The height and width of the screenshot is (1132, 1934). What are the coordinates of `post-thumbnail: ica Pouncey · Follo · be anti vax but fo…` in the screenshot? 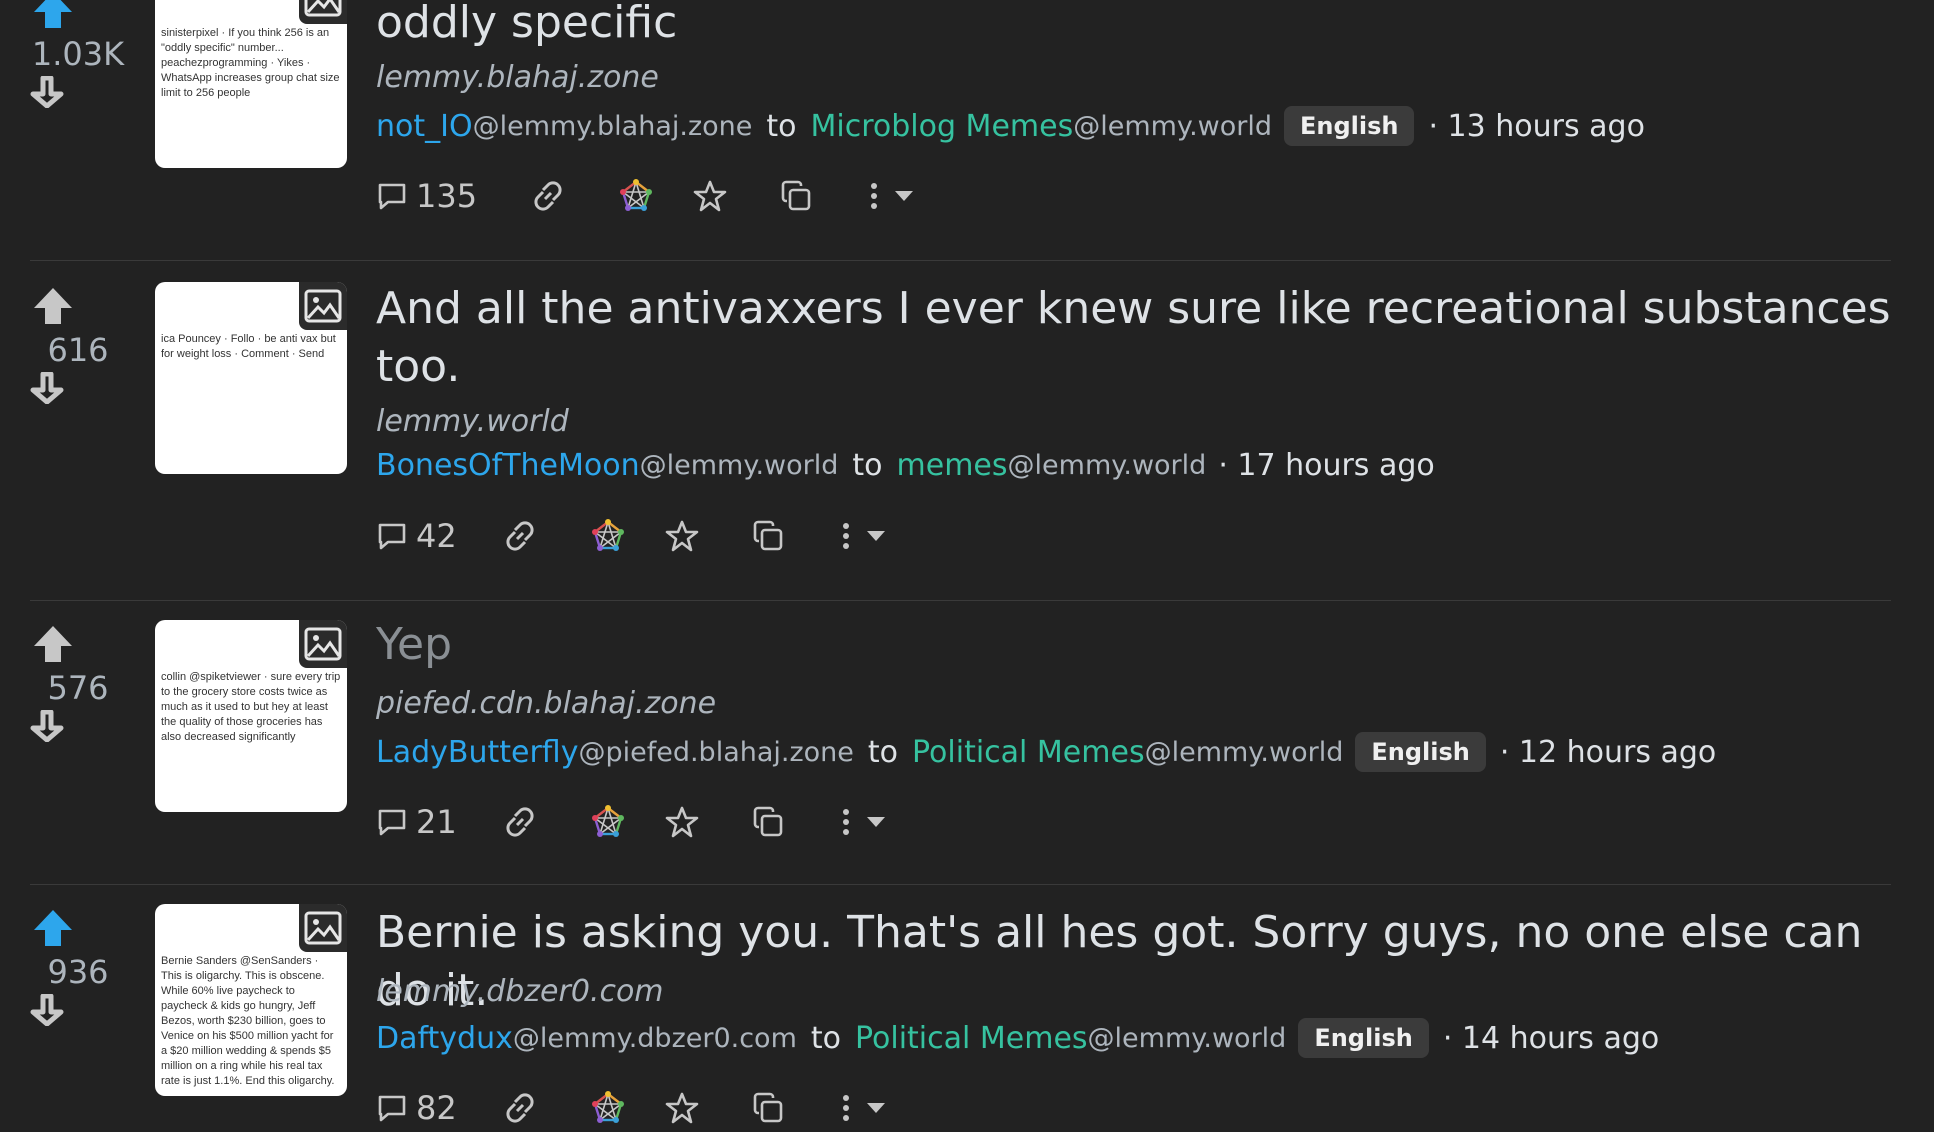 It's located at (251, 378).